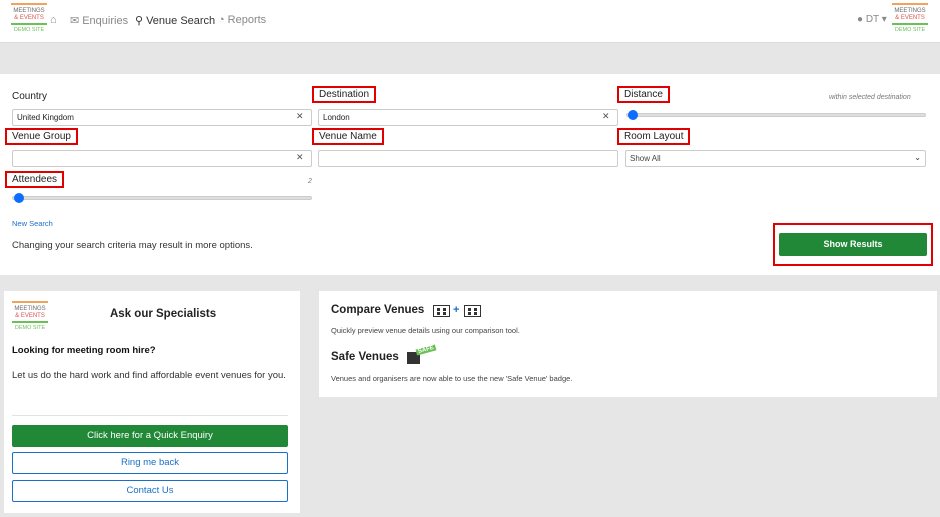 The image size is (940, 517). Describe the element at coordinates (776, 115) in the screenshot. I see `distance-slider-track` at that location.